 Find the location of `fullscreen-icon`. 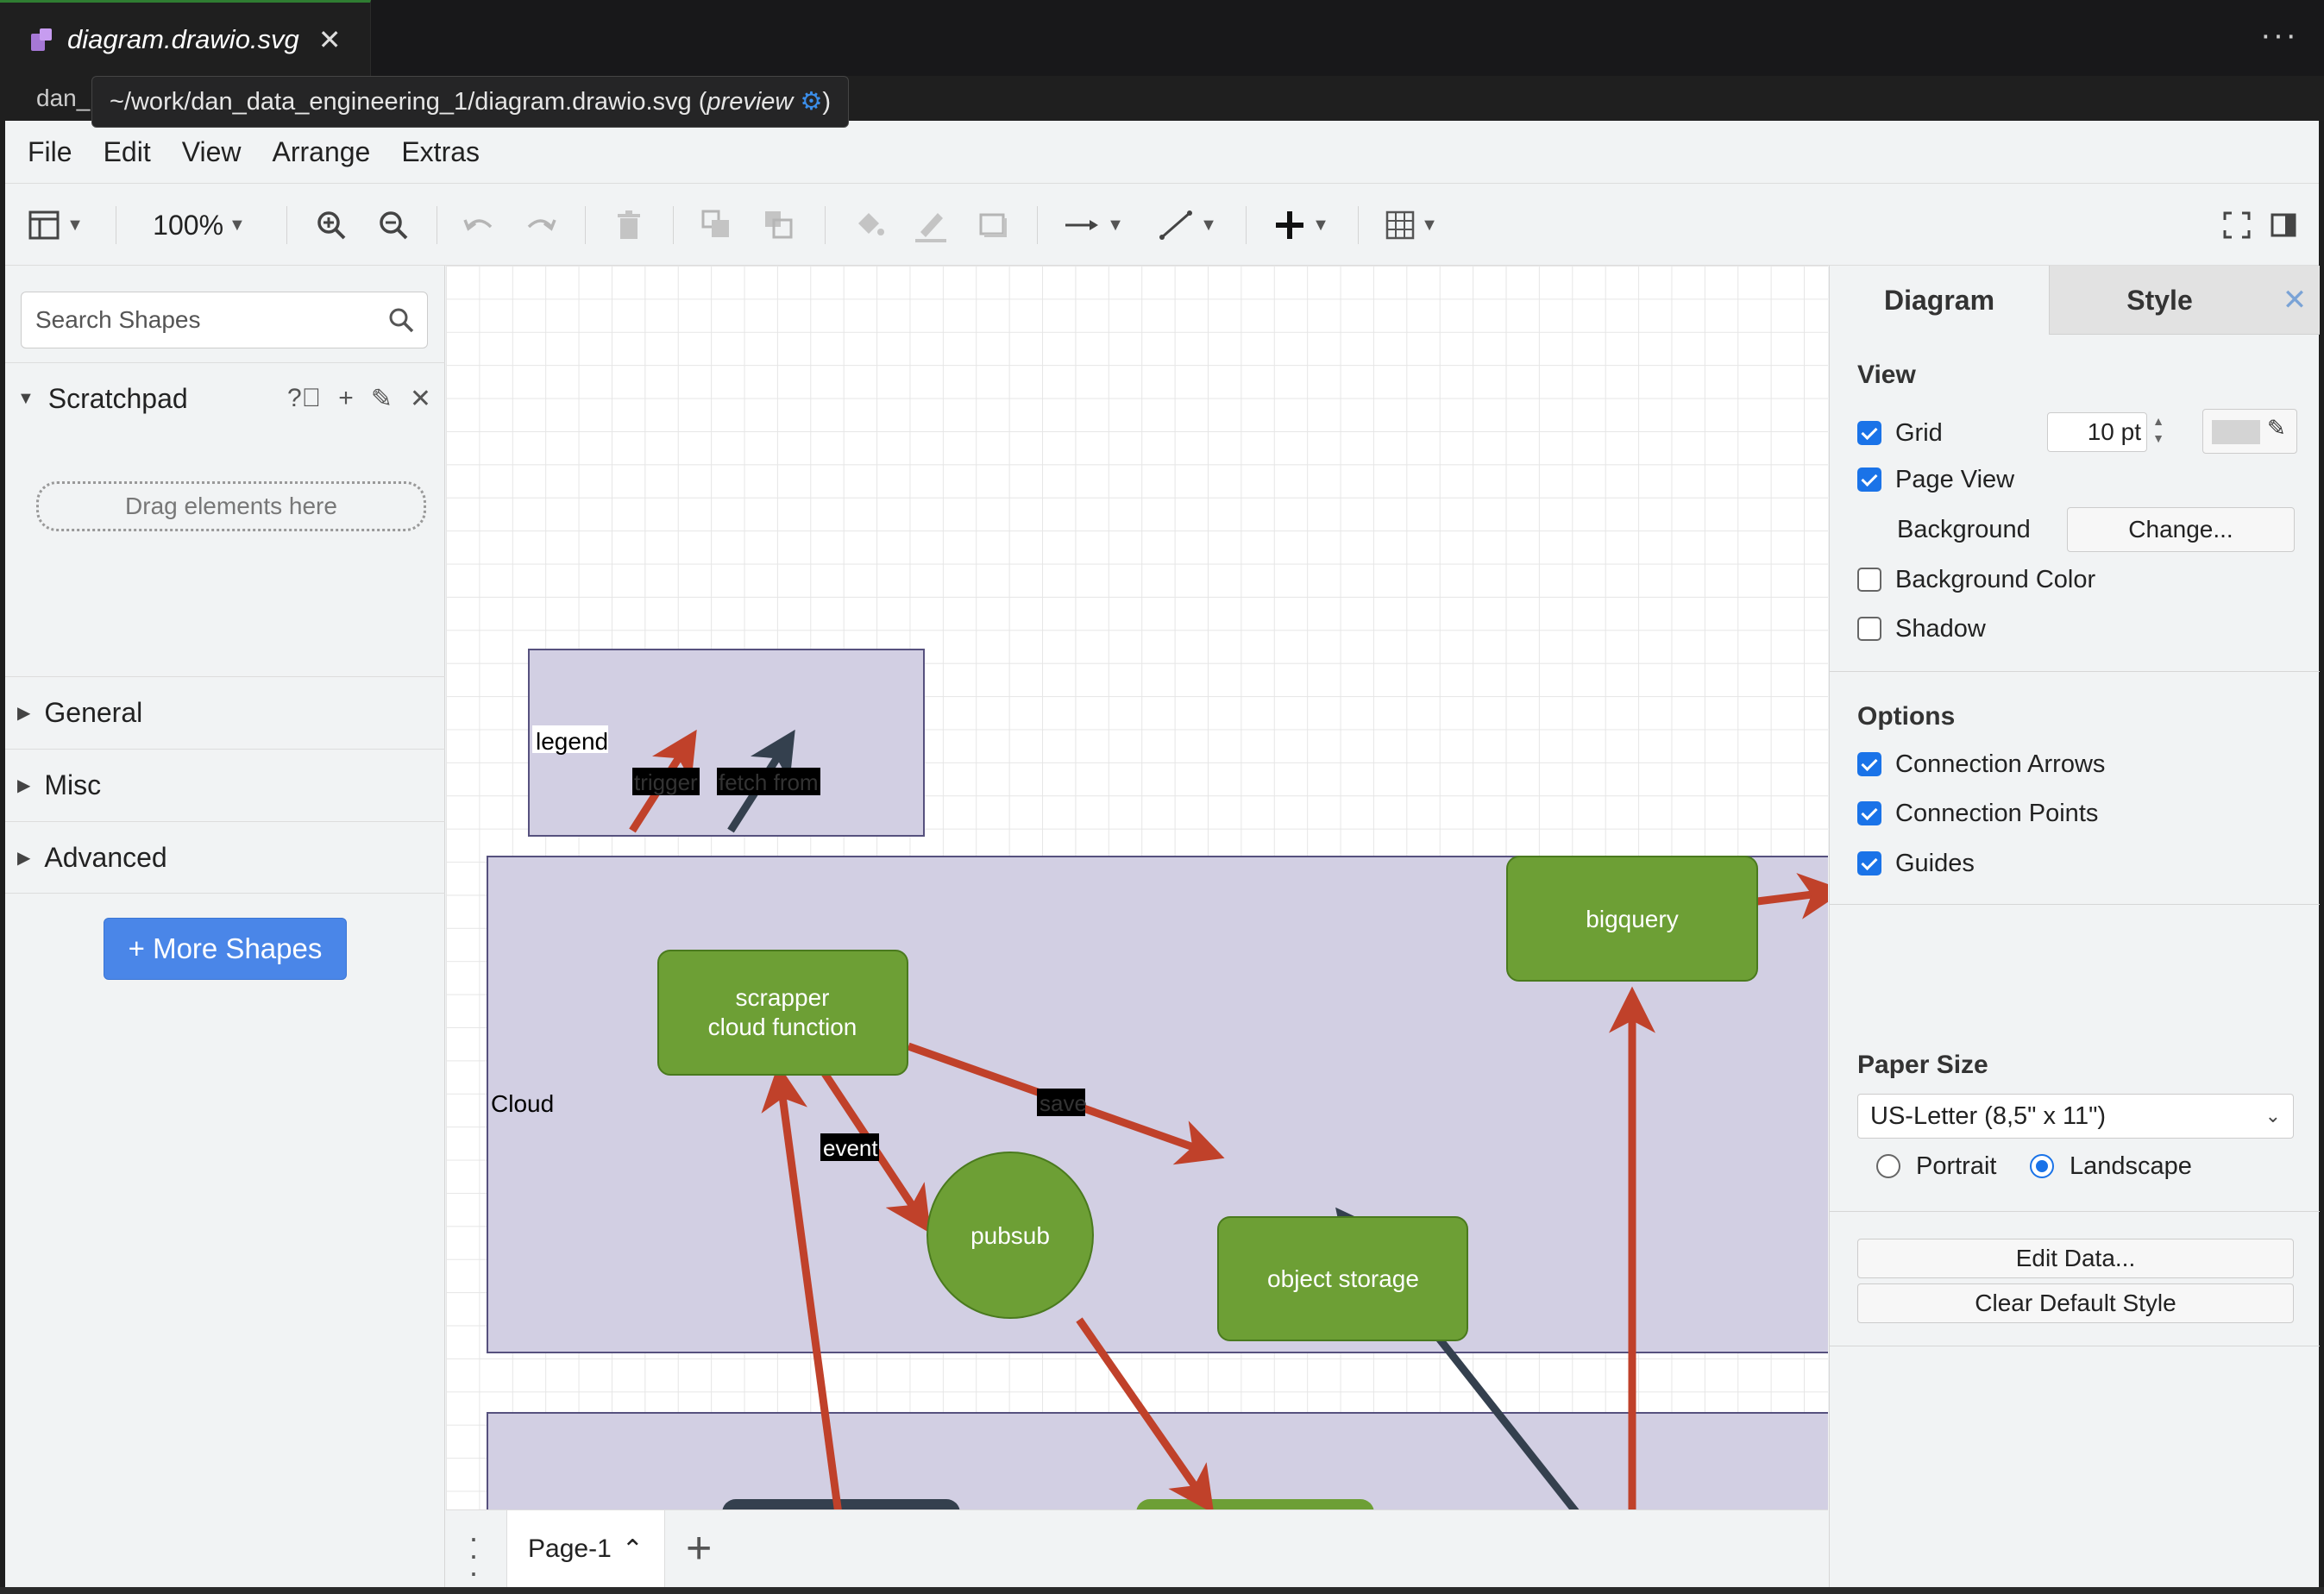

fullscreen-icon is located at coordinates (2237, 225).